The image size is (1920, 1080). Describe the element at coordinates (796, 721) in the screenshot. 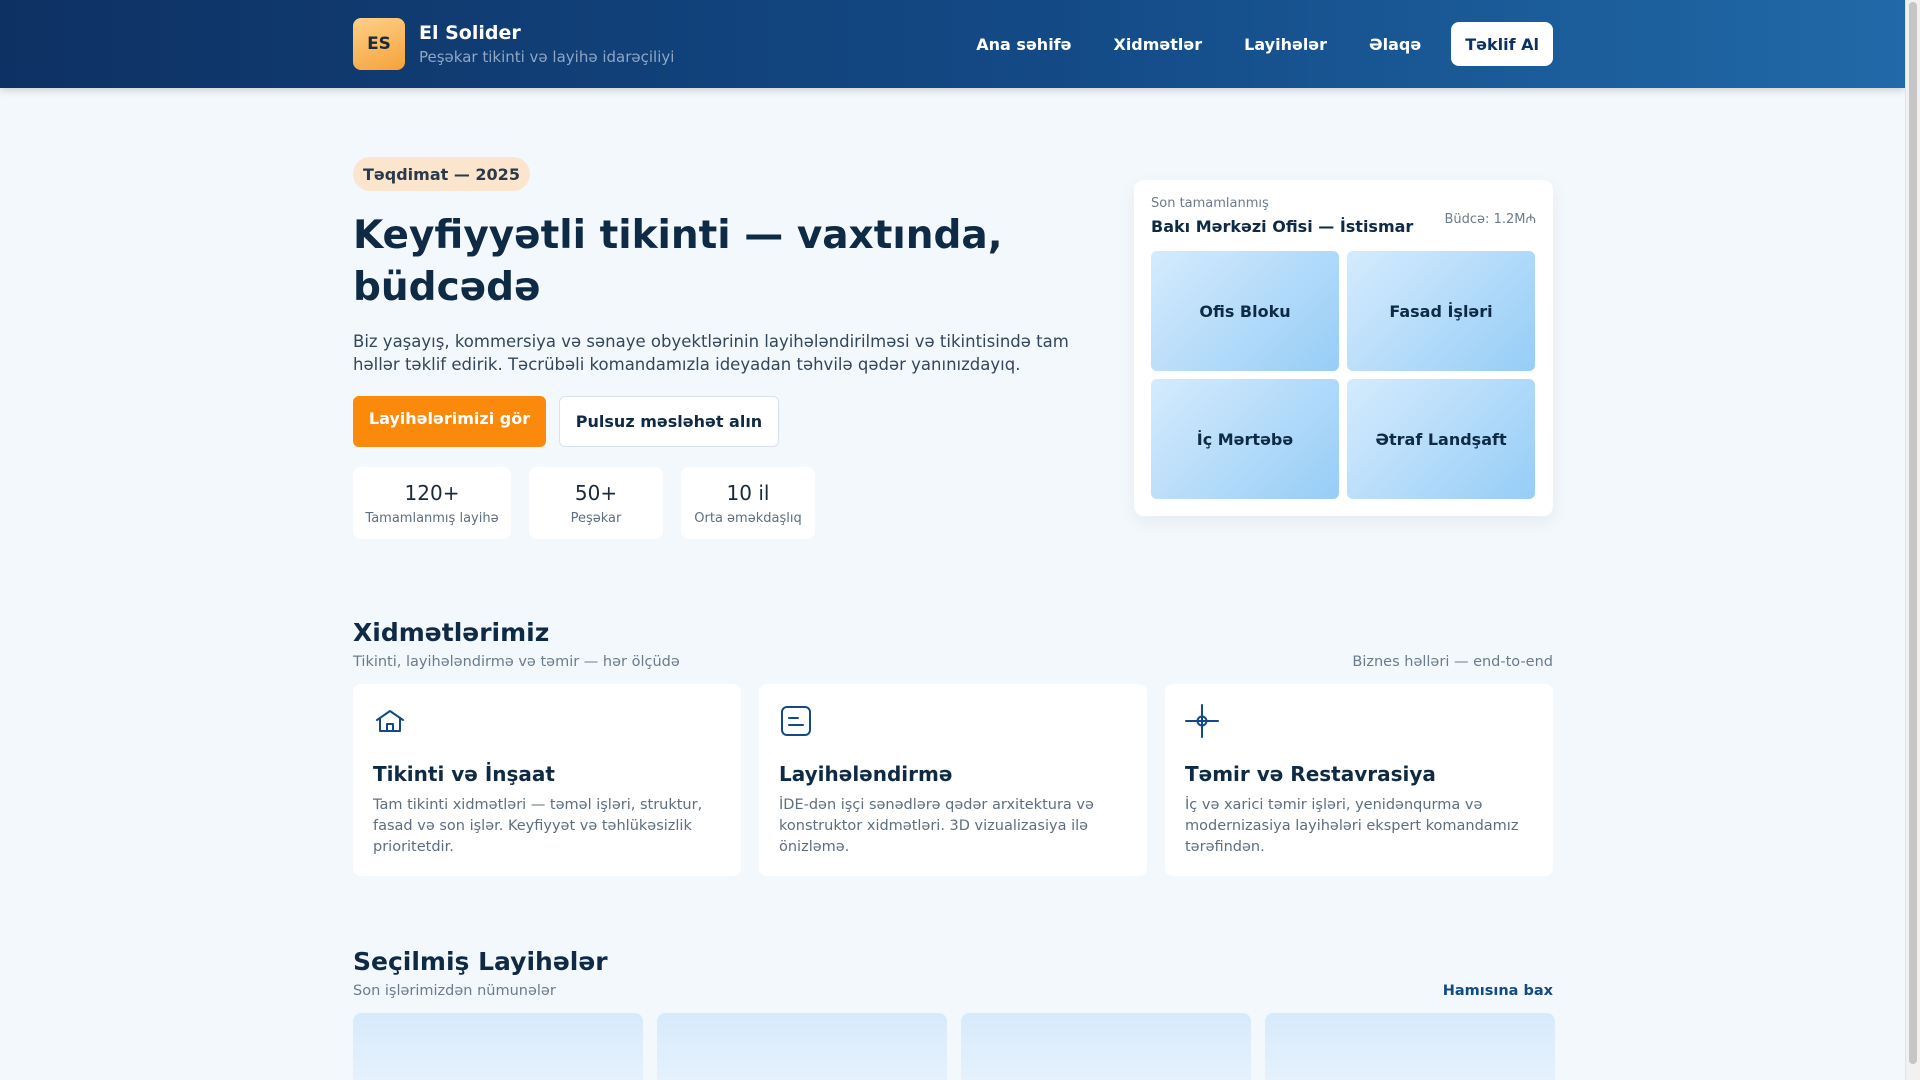

I see `document-icon` at that location.